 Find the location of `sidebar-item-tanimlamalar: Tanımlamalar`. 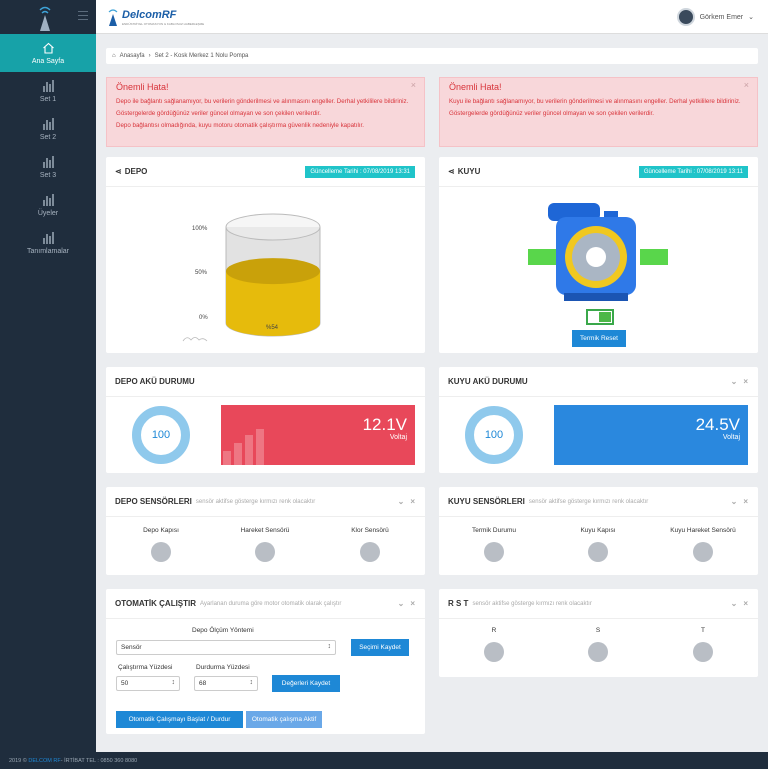

sidebar-item-tanimlamalar: Tanımlamalar is located at coordinates (48, 243).